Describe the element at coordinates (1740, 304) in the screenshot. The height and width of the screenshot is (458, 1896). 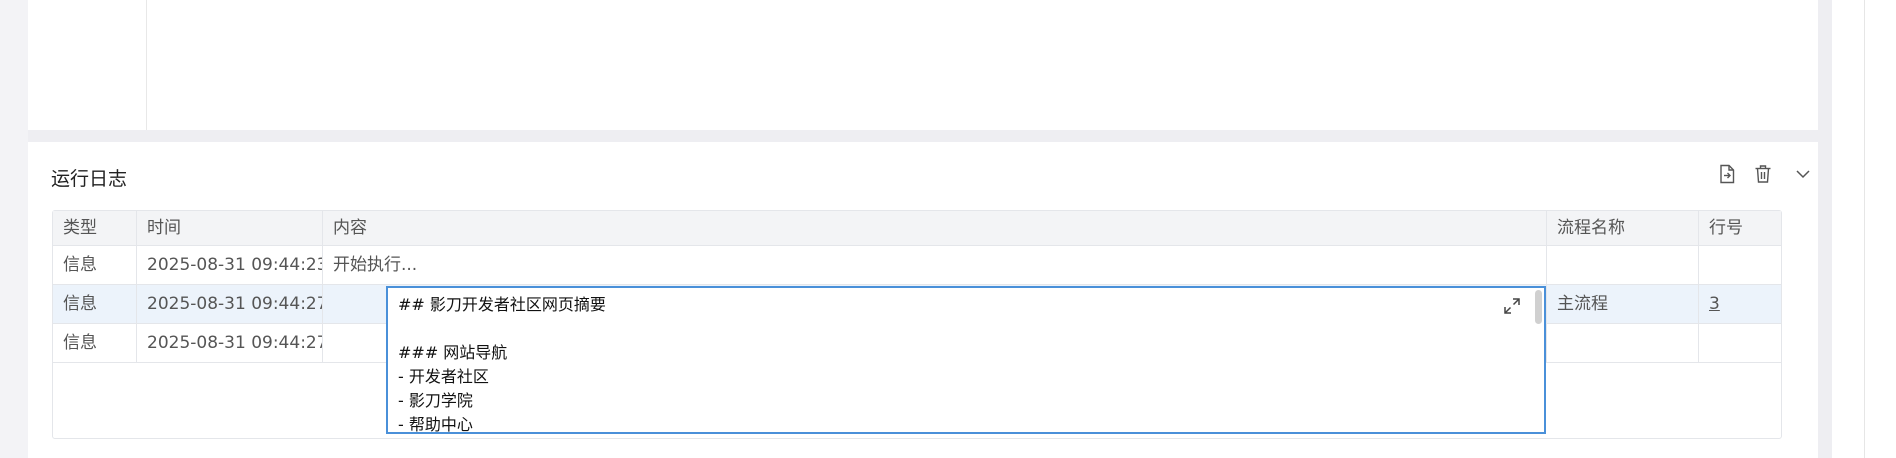
I see `line-number-link: 3` at that location.